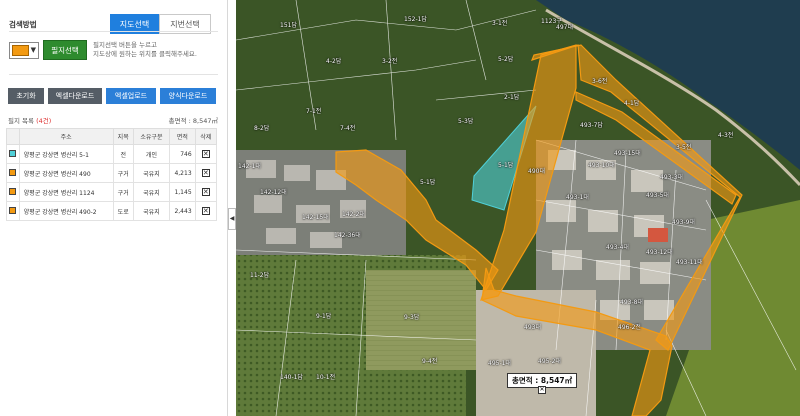 This screenshot has height=416, width=800. I want to click on row-address: 양평군 강상면 병산리 5-1, so click(66, 154).